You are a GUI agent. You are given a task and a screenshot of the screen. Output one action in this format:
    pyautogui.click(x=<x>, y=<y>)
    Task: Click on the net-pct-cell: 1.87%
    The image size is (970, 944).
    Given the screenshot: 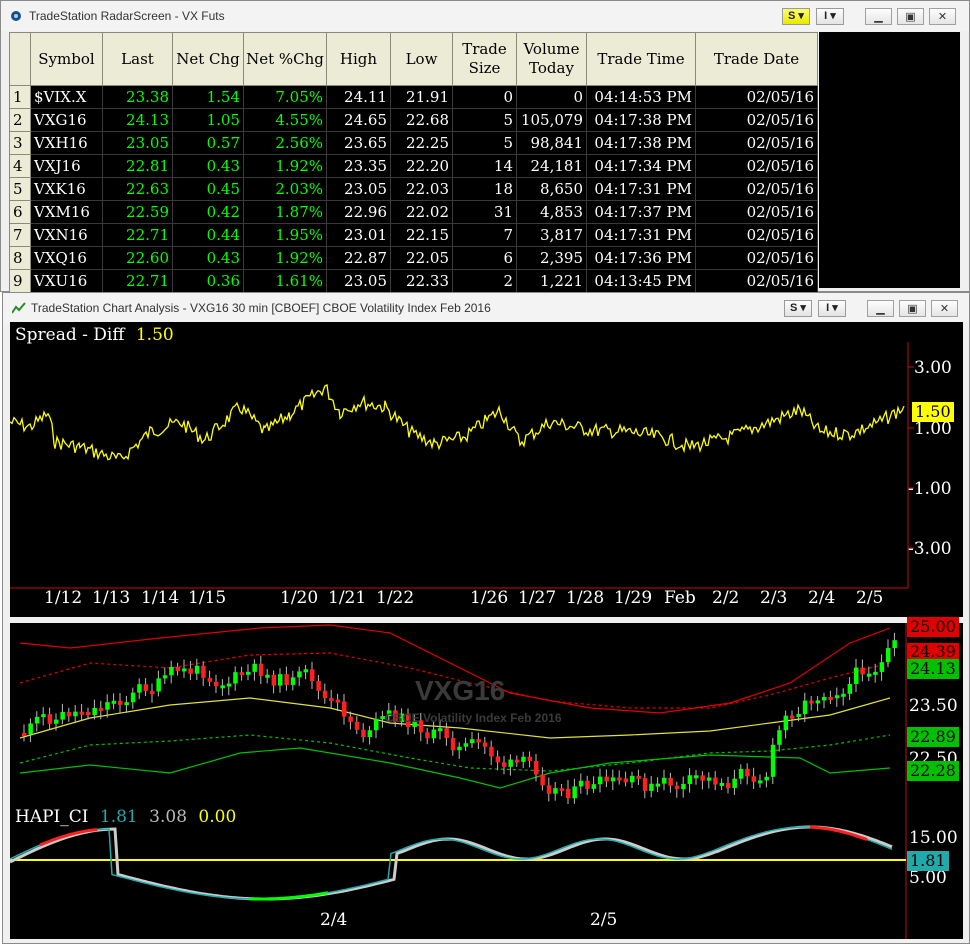 What is the action you would take?
    pyautogui.click(x=285, y=212)
    